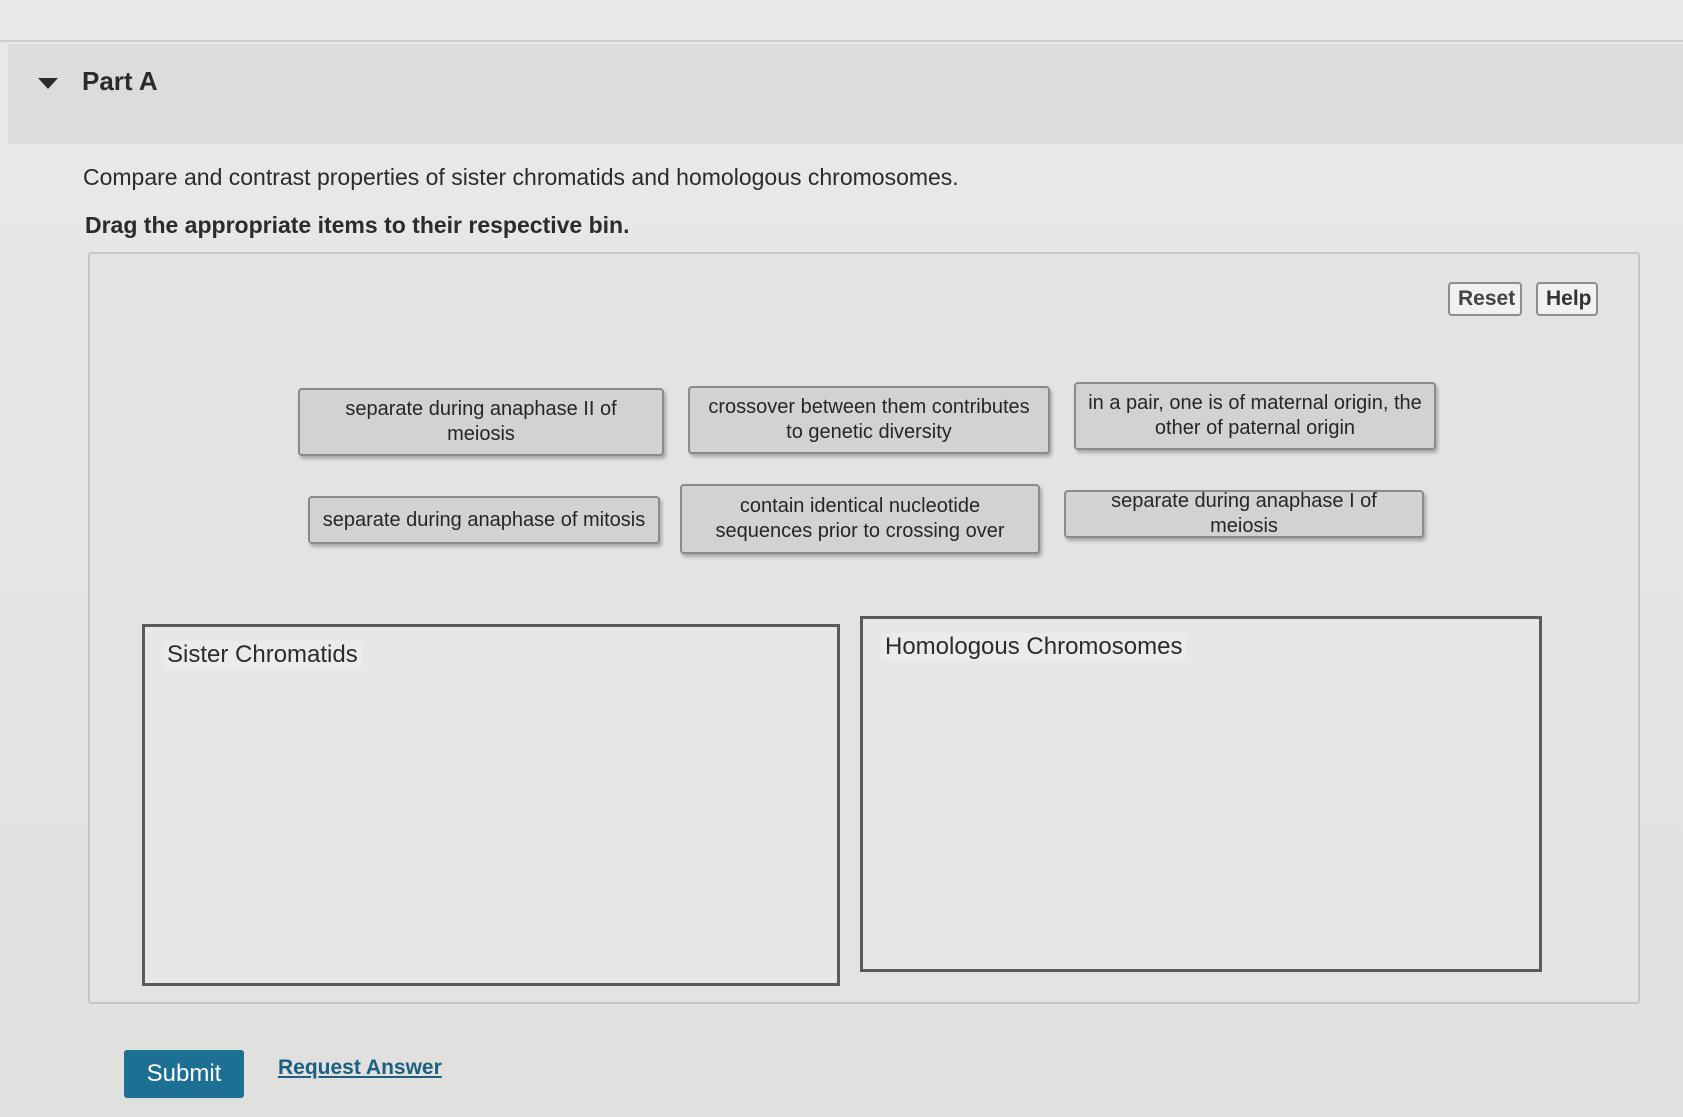 Image resolution: width=1683 pixels, height=1117 pixels. Describe the element at coordinates (1567, 299) in the screenshot. I see `help-button: Help` at that location.